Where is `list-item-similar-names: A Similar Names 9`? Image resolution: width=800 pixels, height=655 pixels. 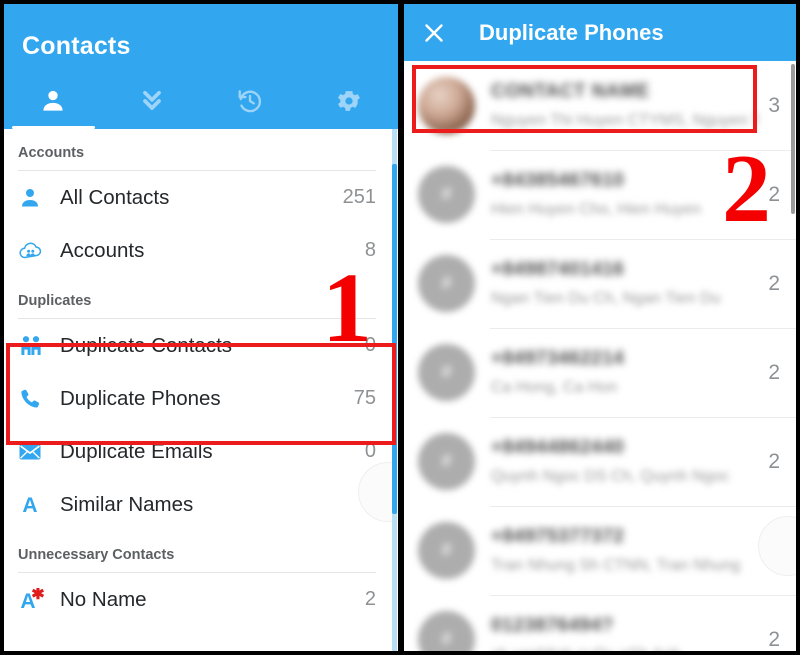
list-item-similar-names: A Similar Names 9 is located at coordinates (201, 504).